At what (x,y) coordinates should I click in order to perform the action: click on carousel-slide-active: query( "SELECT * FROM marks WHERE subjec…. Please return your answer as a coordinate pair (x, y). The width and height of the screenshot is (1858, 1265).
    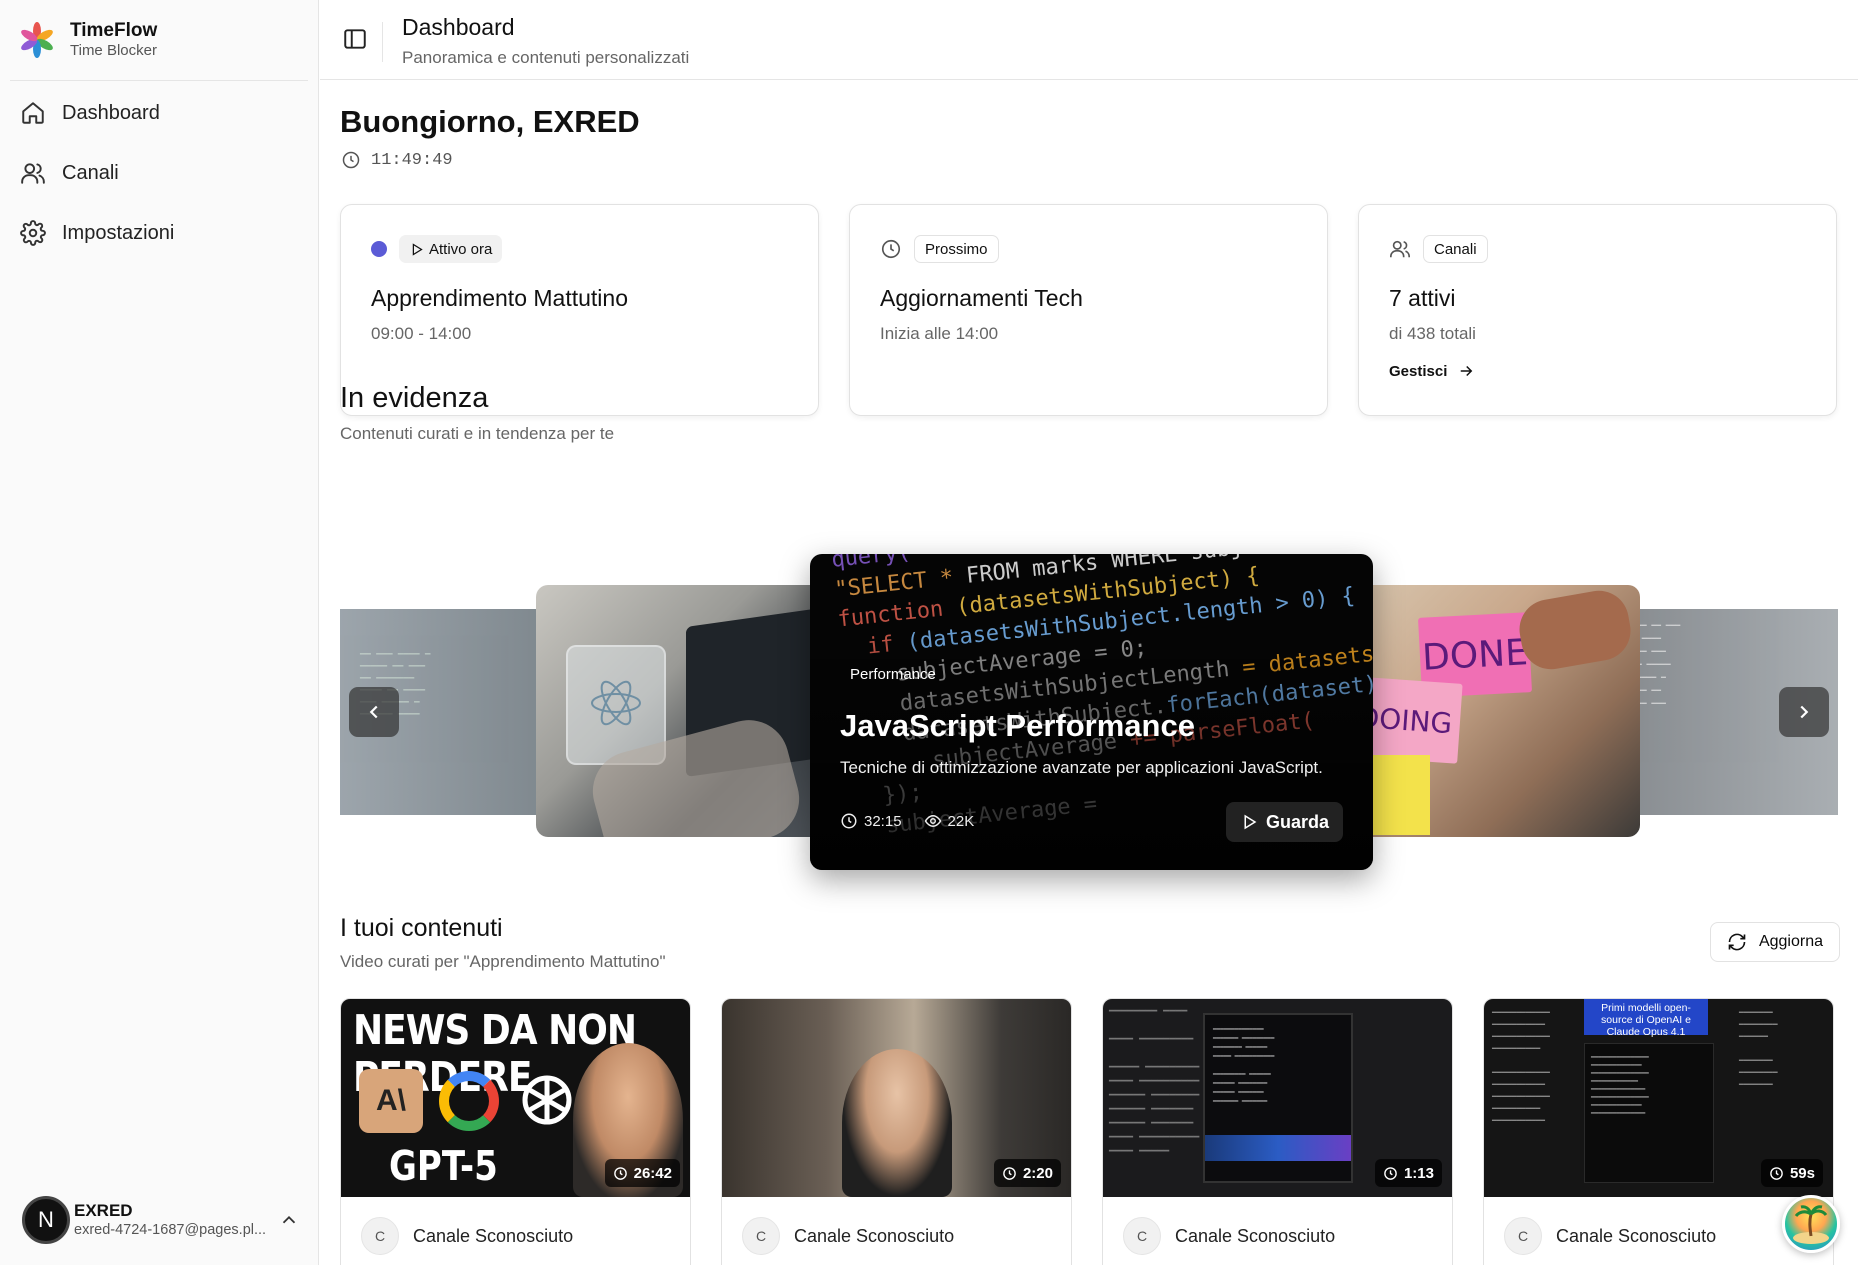
    Looking at the image, I should click on (1091, 712).